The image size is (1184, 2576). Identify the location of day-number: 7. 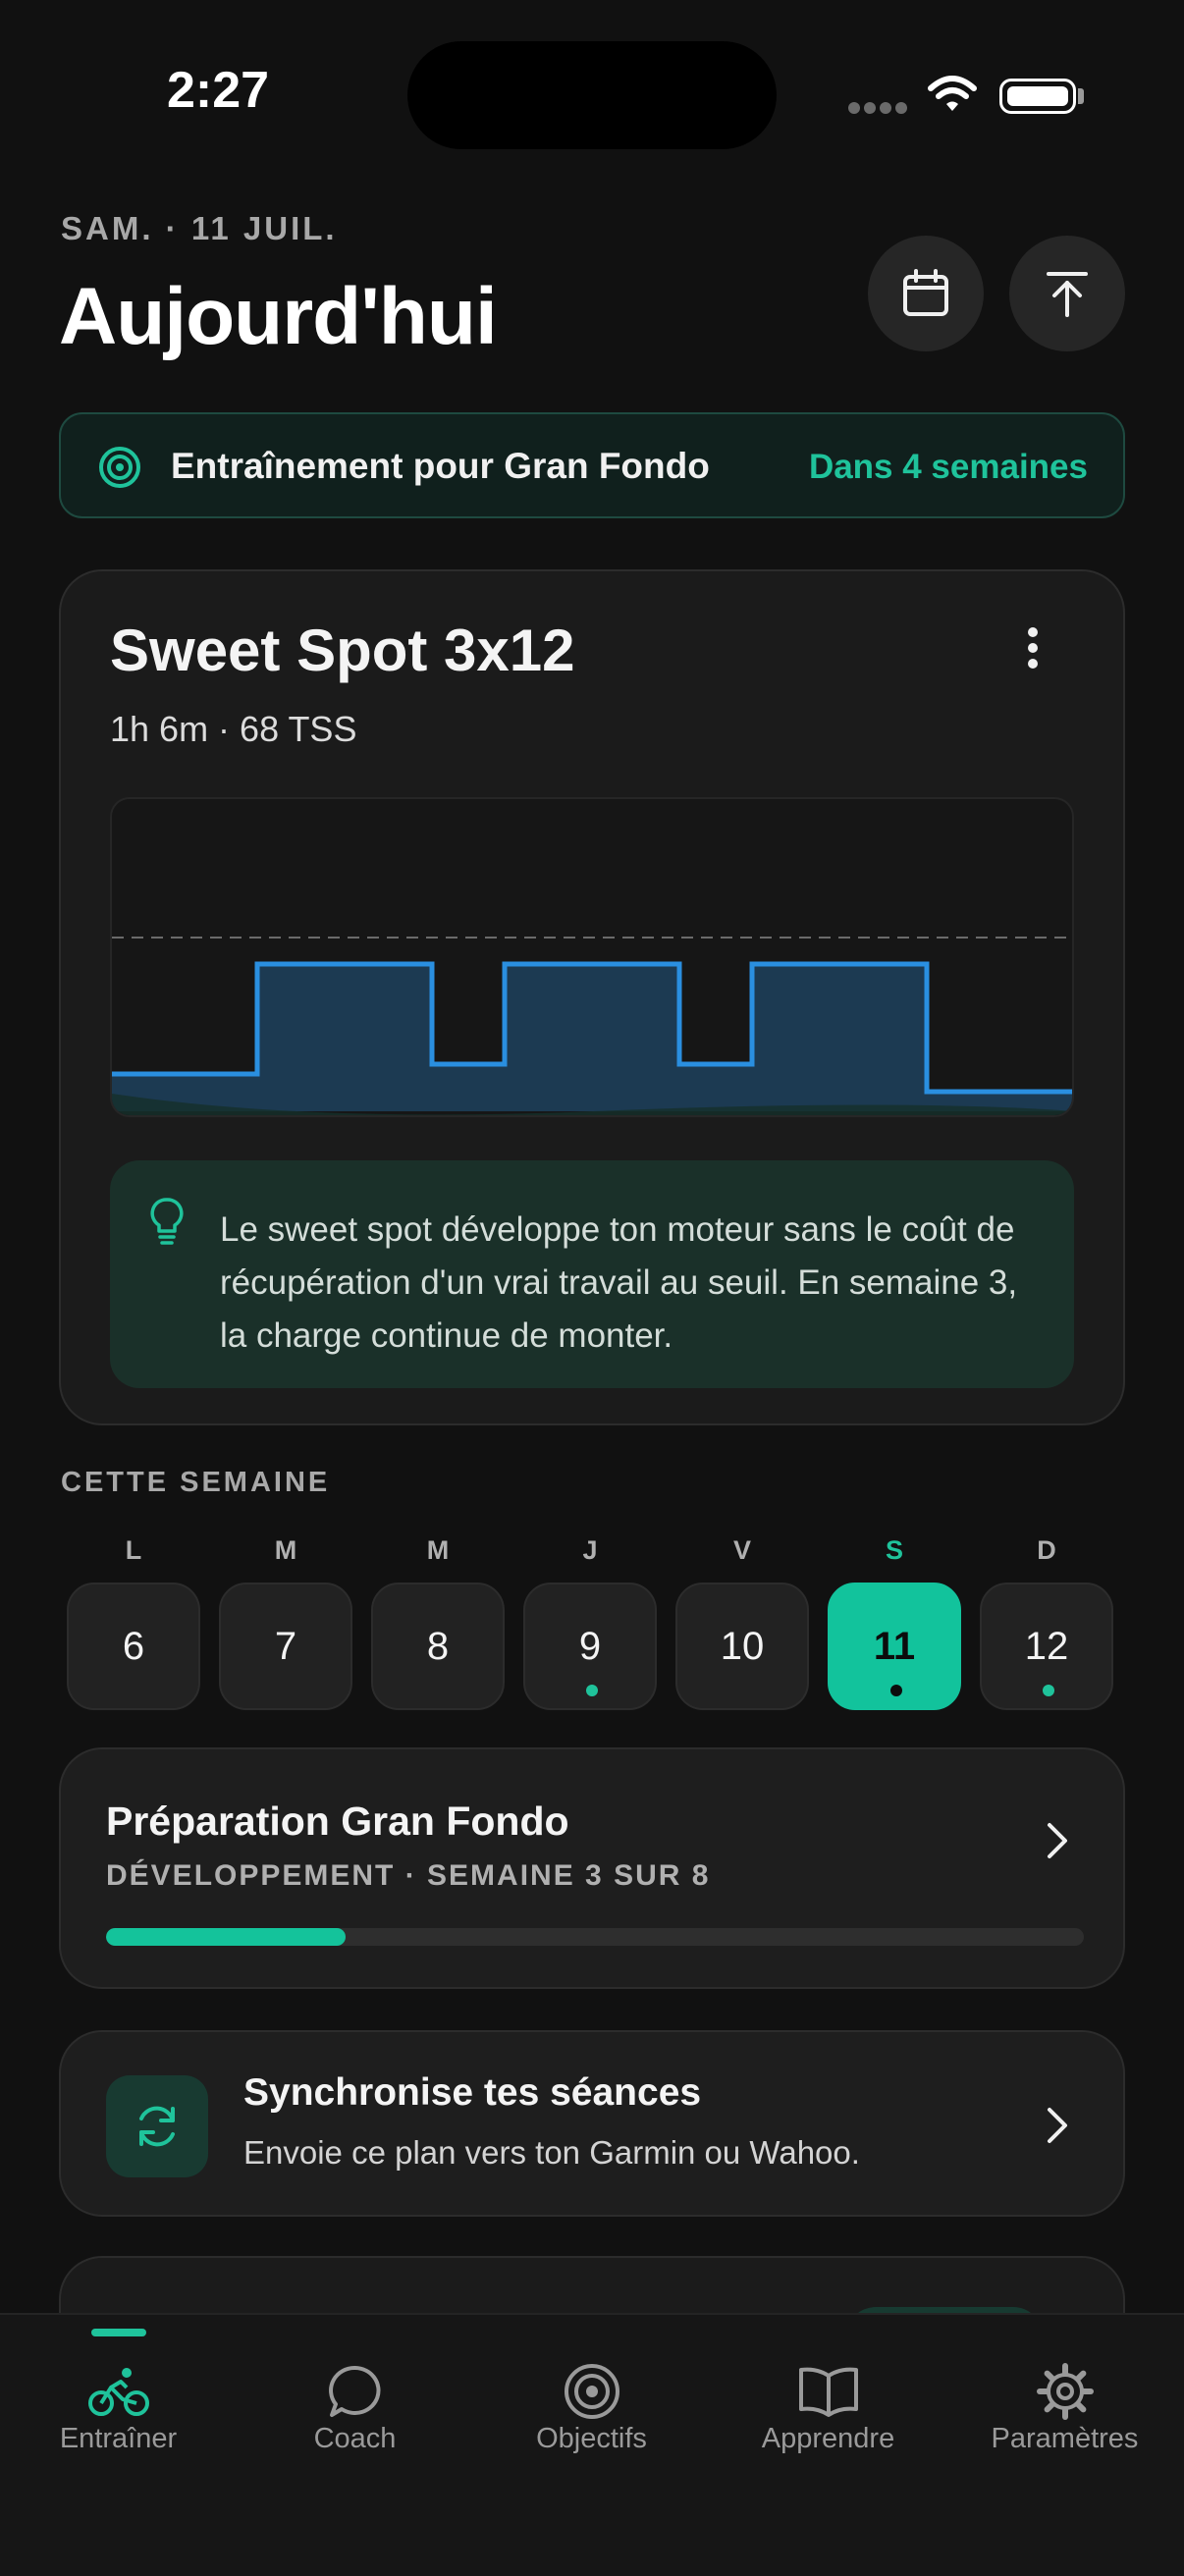
(285, 1646).